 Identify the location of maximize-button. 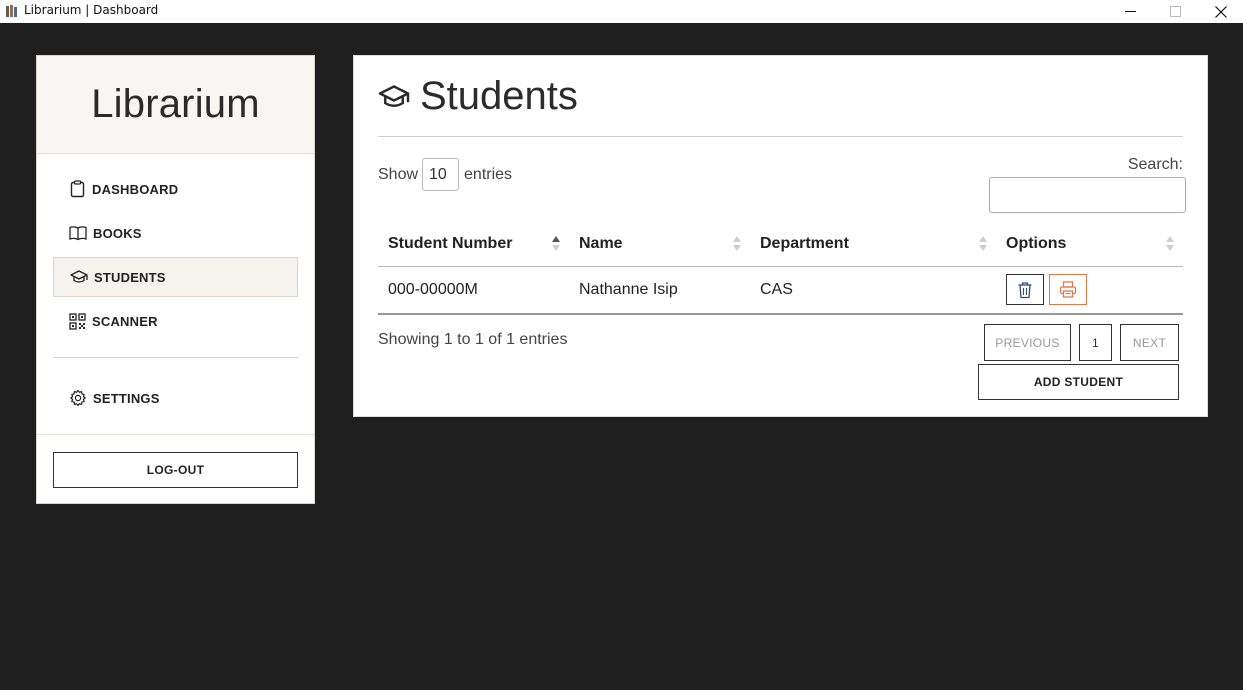
(1175, 11).